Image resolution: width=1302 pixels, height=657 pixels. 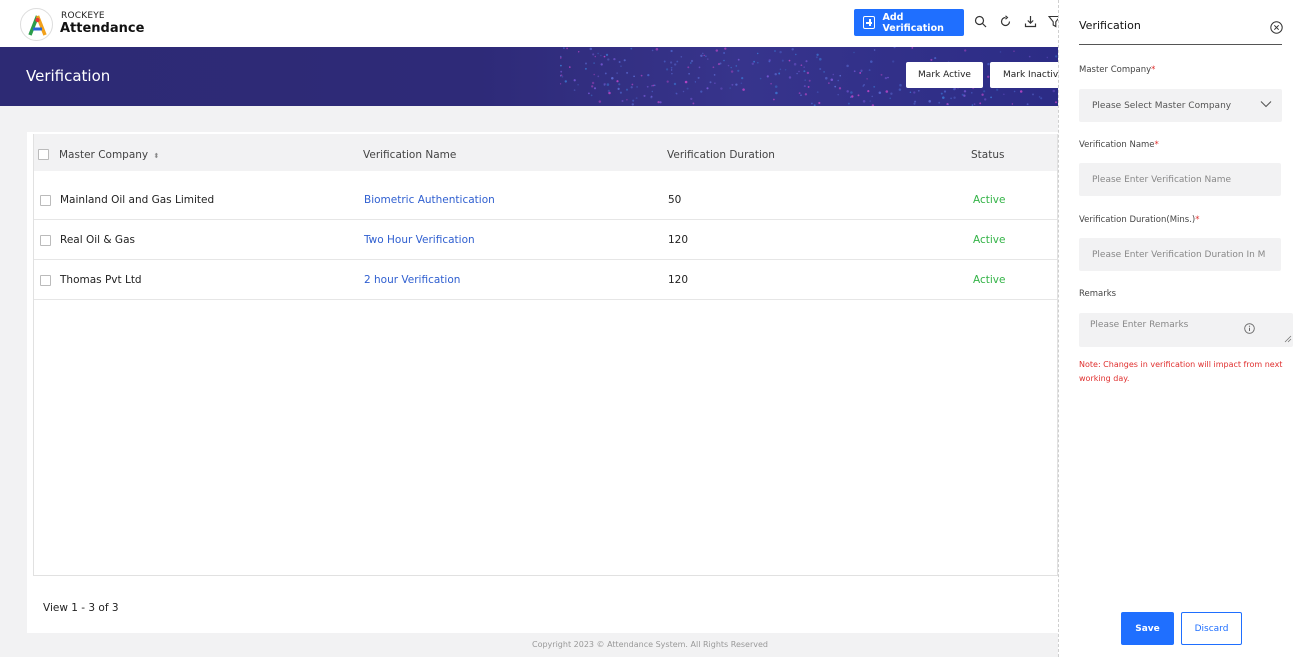 What do you see at coordinates (36, 24) in the screenshot?
I see `app-logo` at bounding box center [36, 24].